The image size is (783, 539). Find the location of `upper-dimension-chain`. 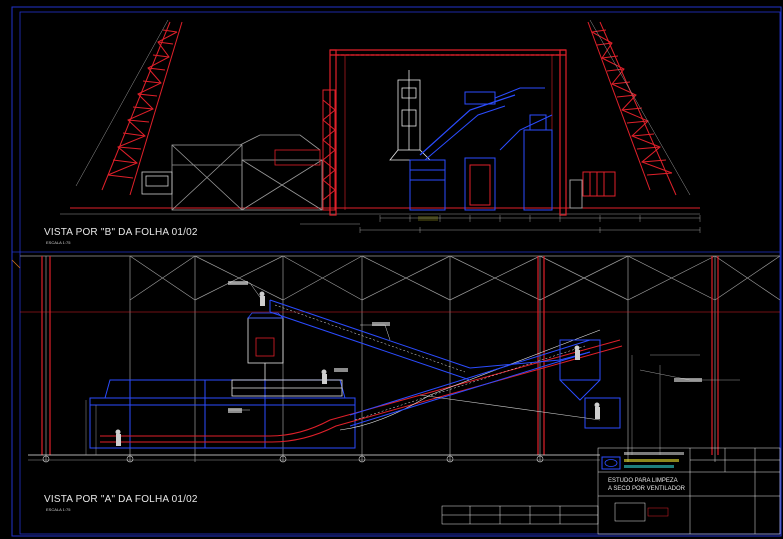

upper-dimension-chain is located at coordinates (500, 224).